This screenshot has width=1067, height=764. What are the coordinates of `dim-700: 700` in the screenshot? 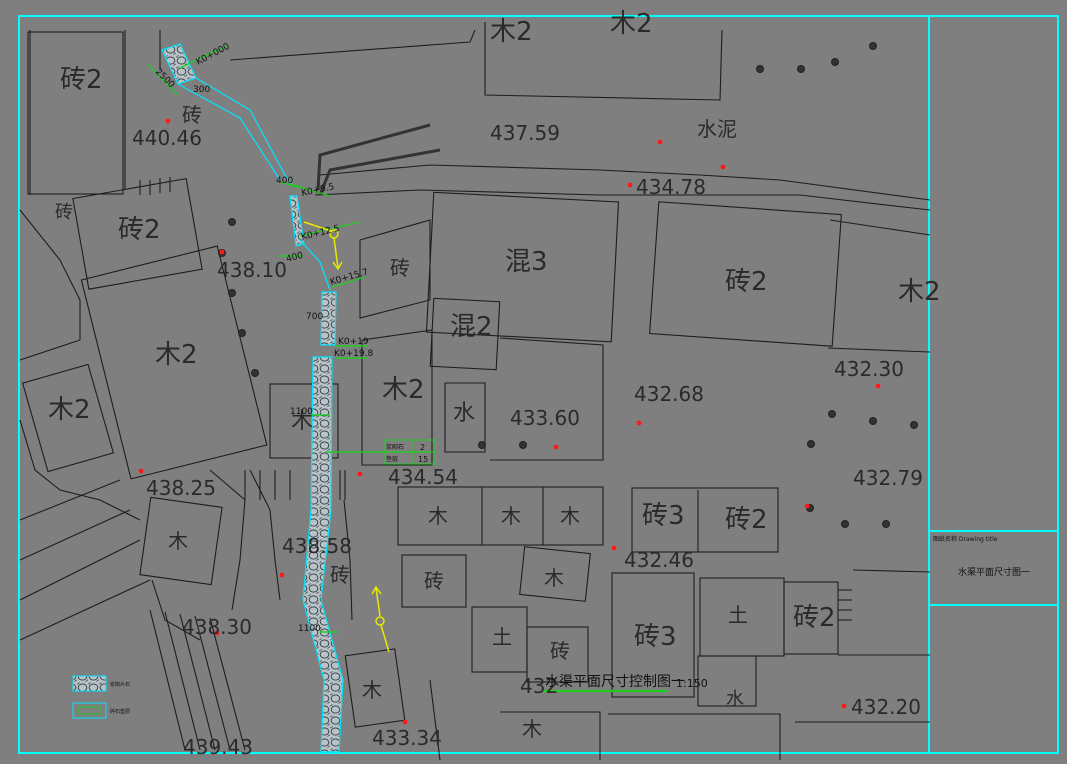 It's located at (314, 317).